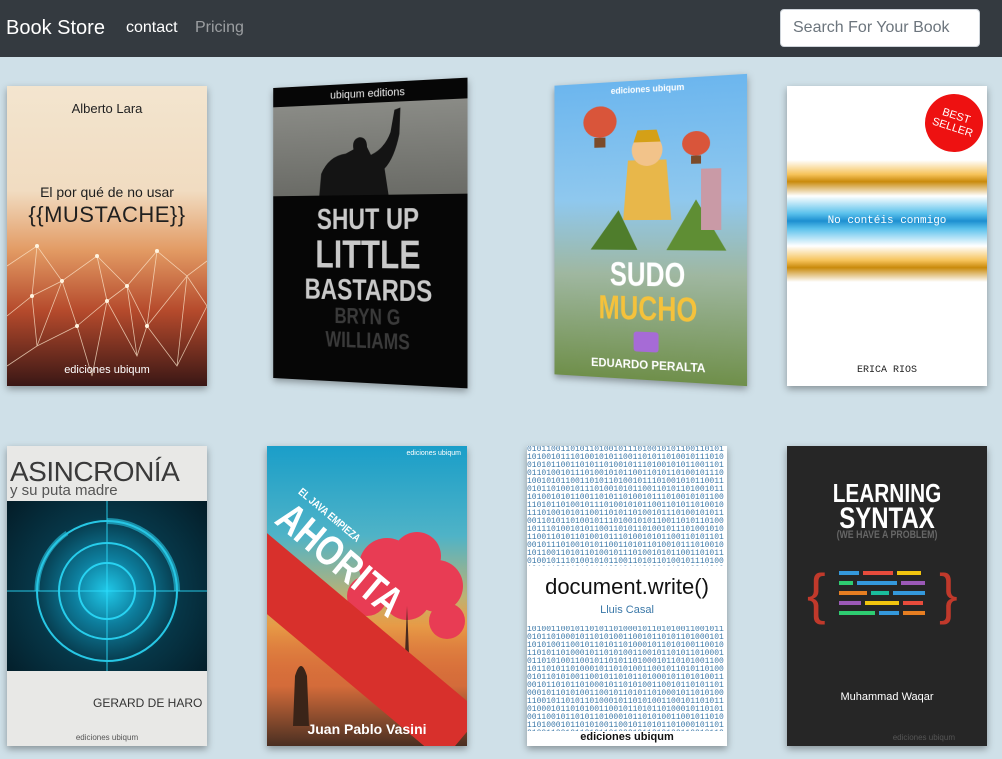 Image resolution: width=1002 pixels, height=759 pixels. I want to click on book-title-main: {{MUSTACHE}}, so click(107, 214).